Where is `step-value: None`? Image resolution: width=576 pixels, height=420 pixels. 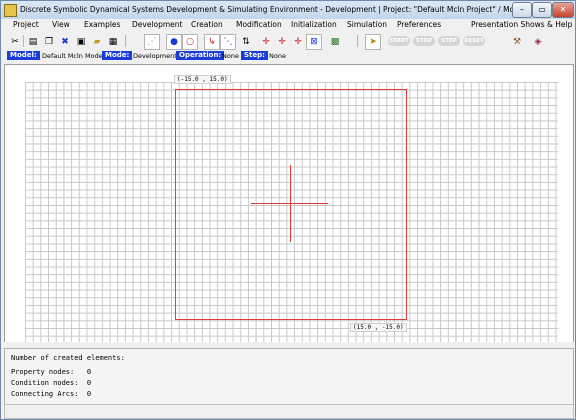 step-value: None is located at coordinates (277, 56).